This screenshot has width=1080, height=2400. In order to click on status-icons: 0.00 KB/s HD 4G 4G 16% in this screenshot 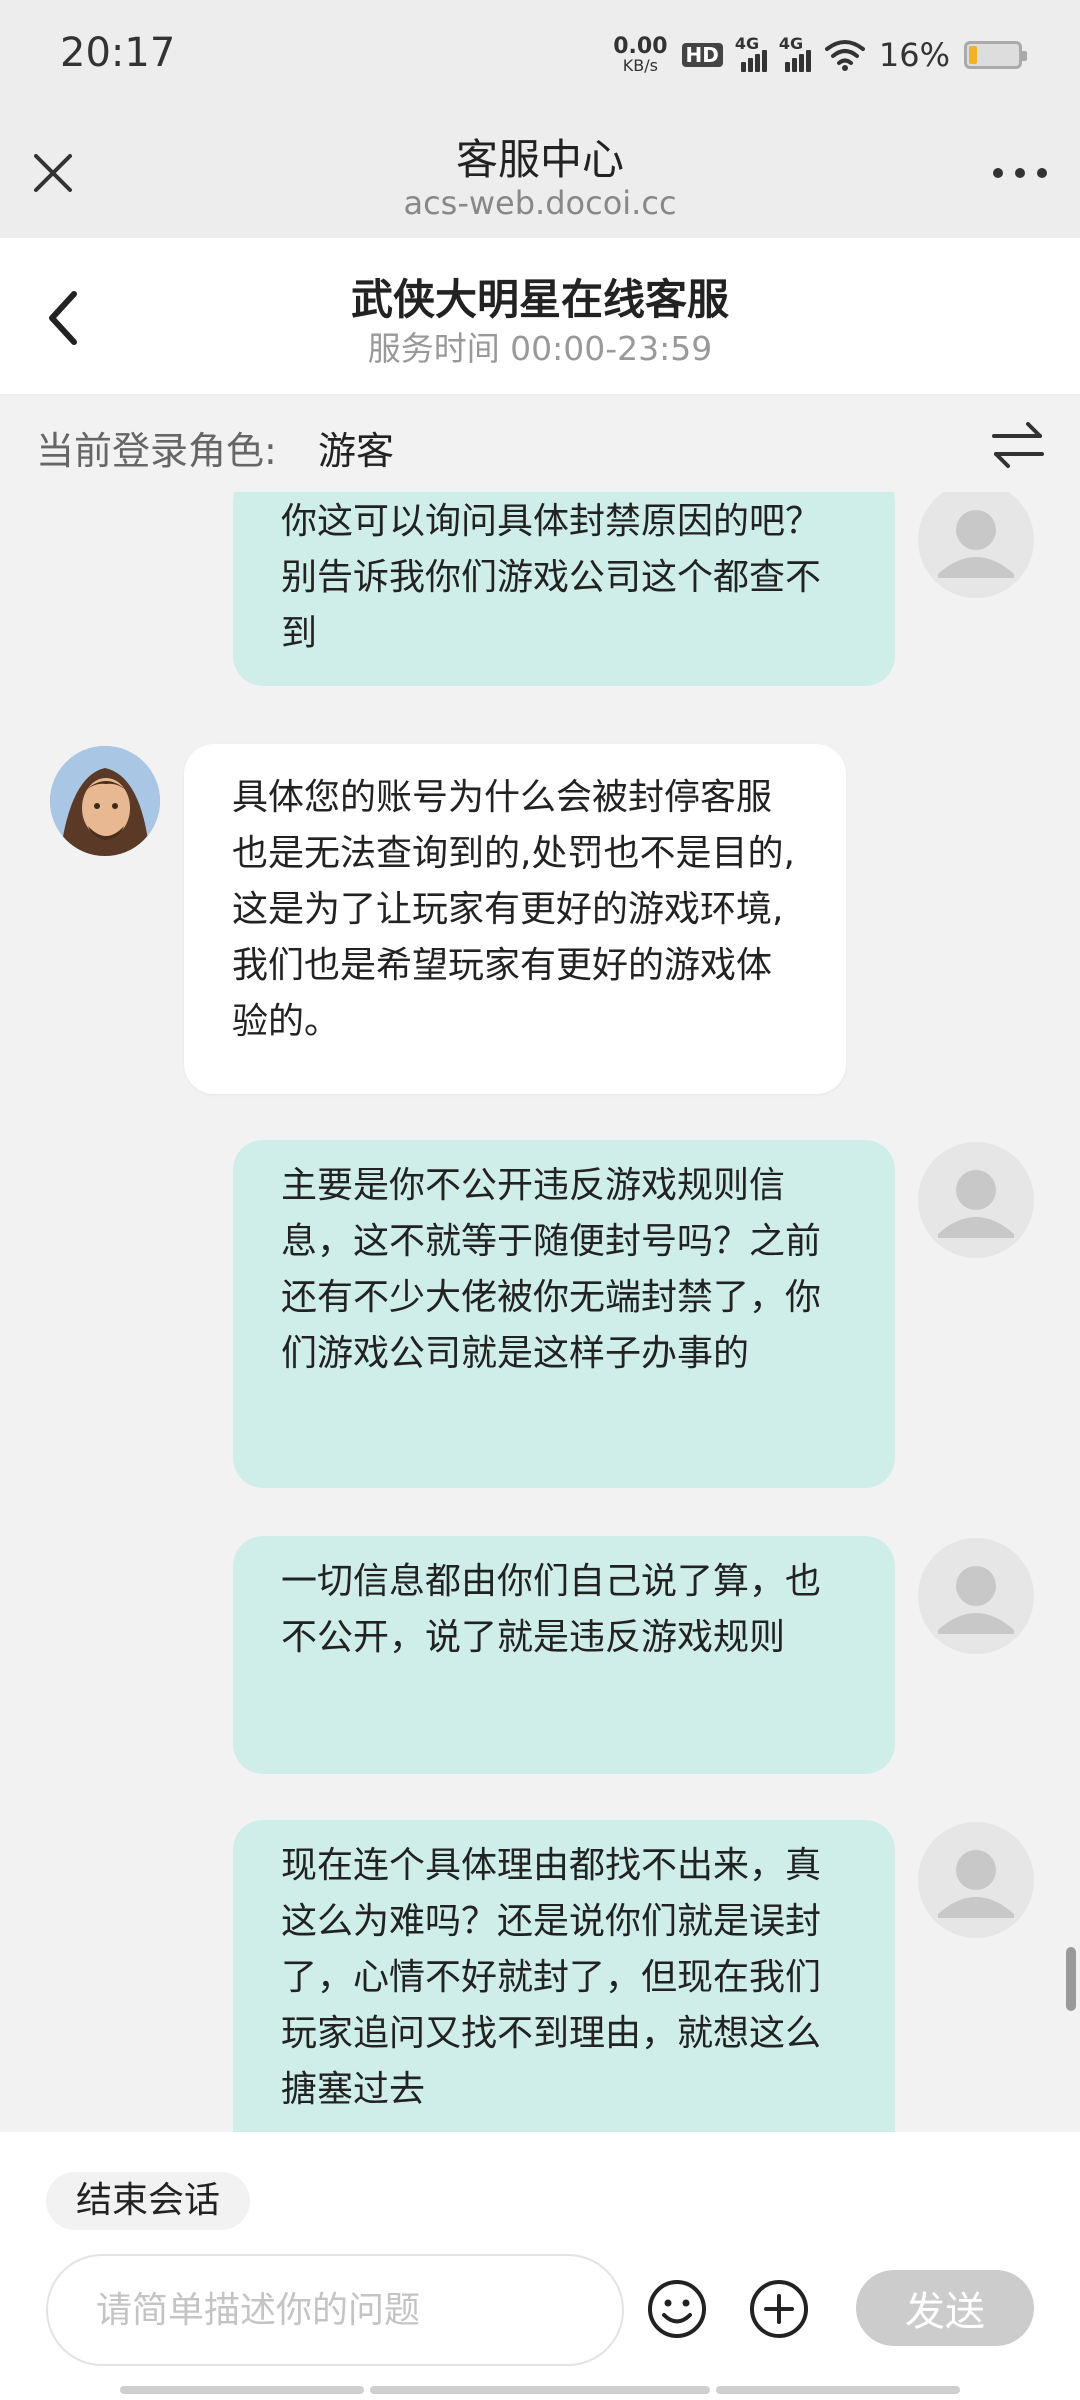, I will do `click(820, 55)`.